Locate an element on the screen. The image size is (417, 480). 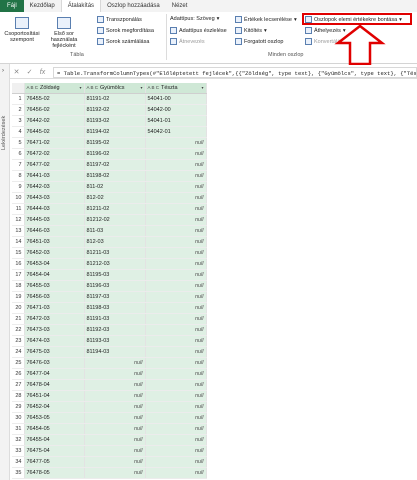
table-cell: 81194-02 is located at coordinates (115, 132).